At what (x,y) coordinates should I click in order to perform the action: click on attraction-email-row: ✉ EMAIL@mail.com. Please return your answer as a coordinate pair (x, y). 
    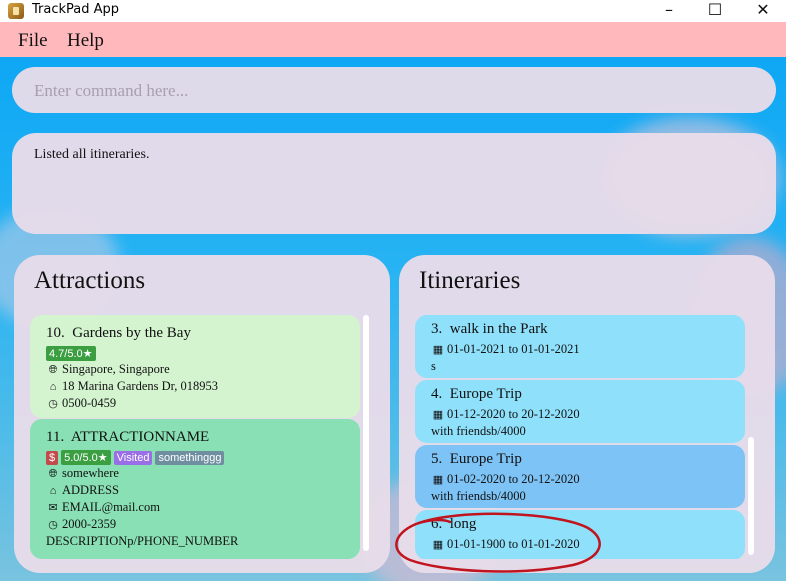
    Looking at the image, I should click on (103, 507).